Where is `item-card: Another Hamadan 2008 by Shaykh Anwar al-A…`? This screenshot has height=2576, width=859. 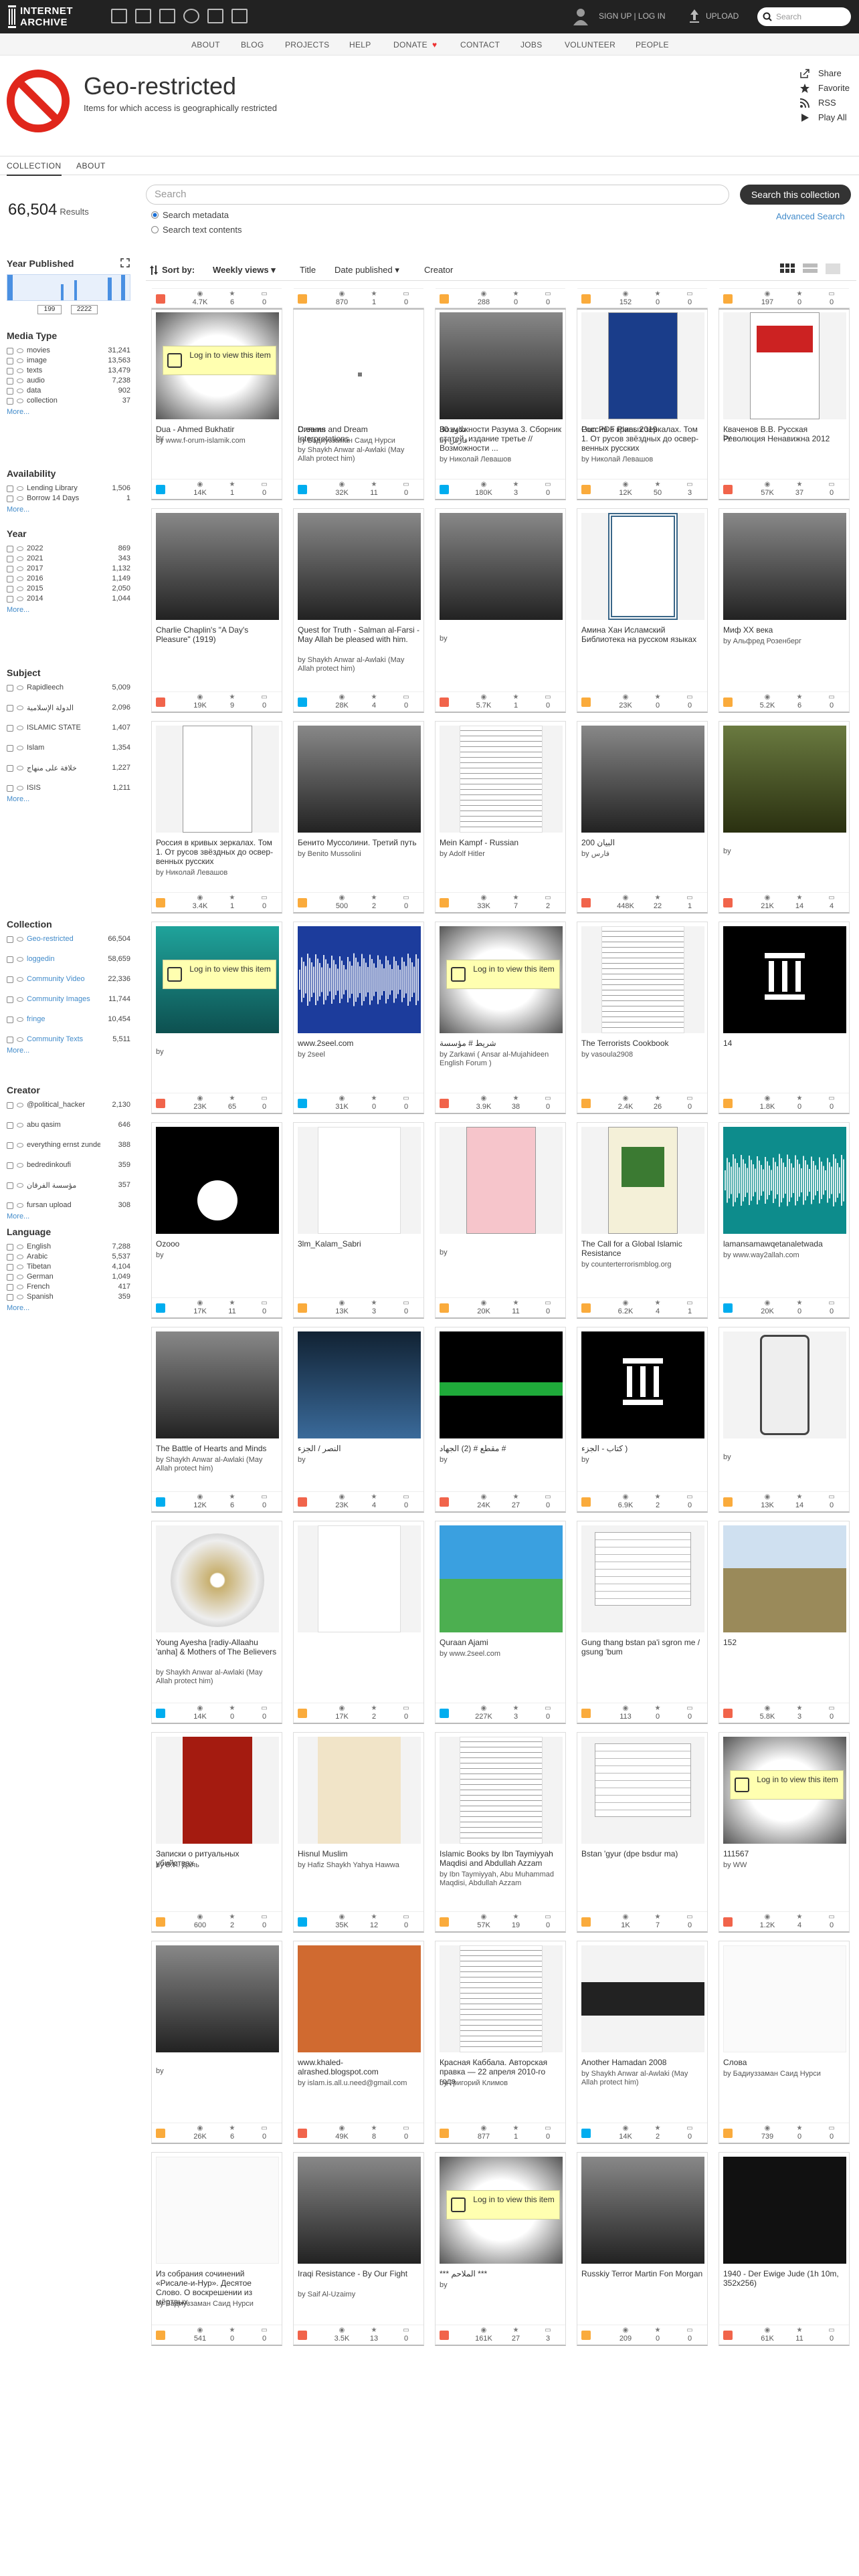 item-card: Another Hamadan 2008 by Shaykh Anwar al-A… is located at coordinates (642, 2043).